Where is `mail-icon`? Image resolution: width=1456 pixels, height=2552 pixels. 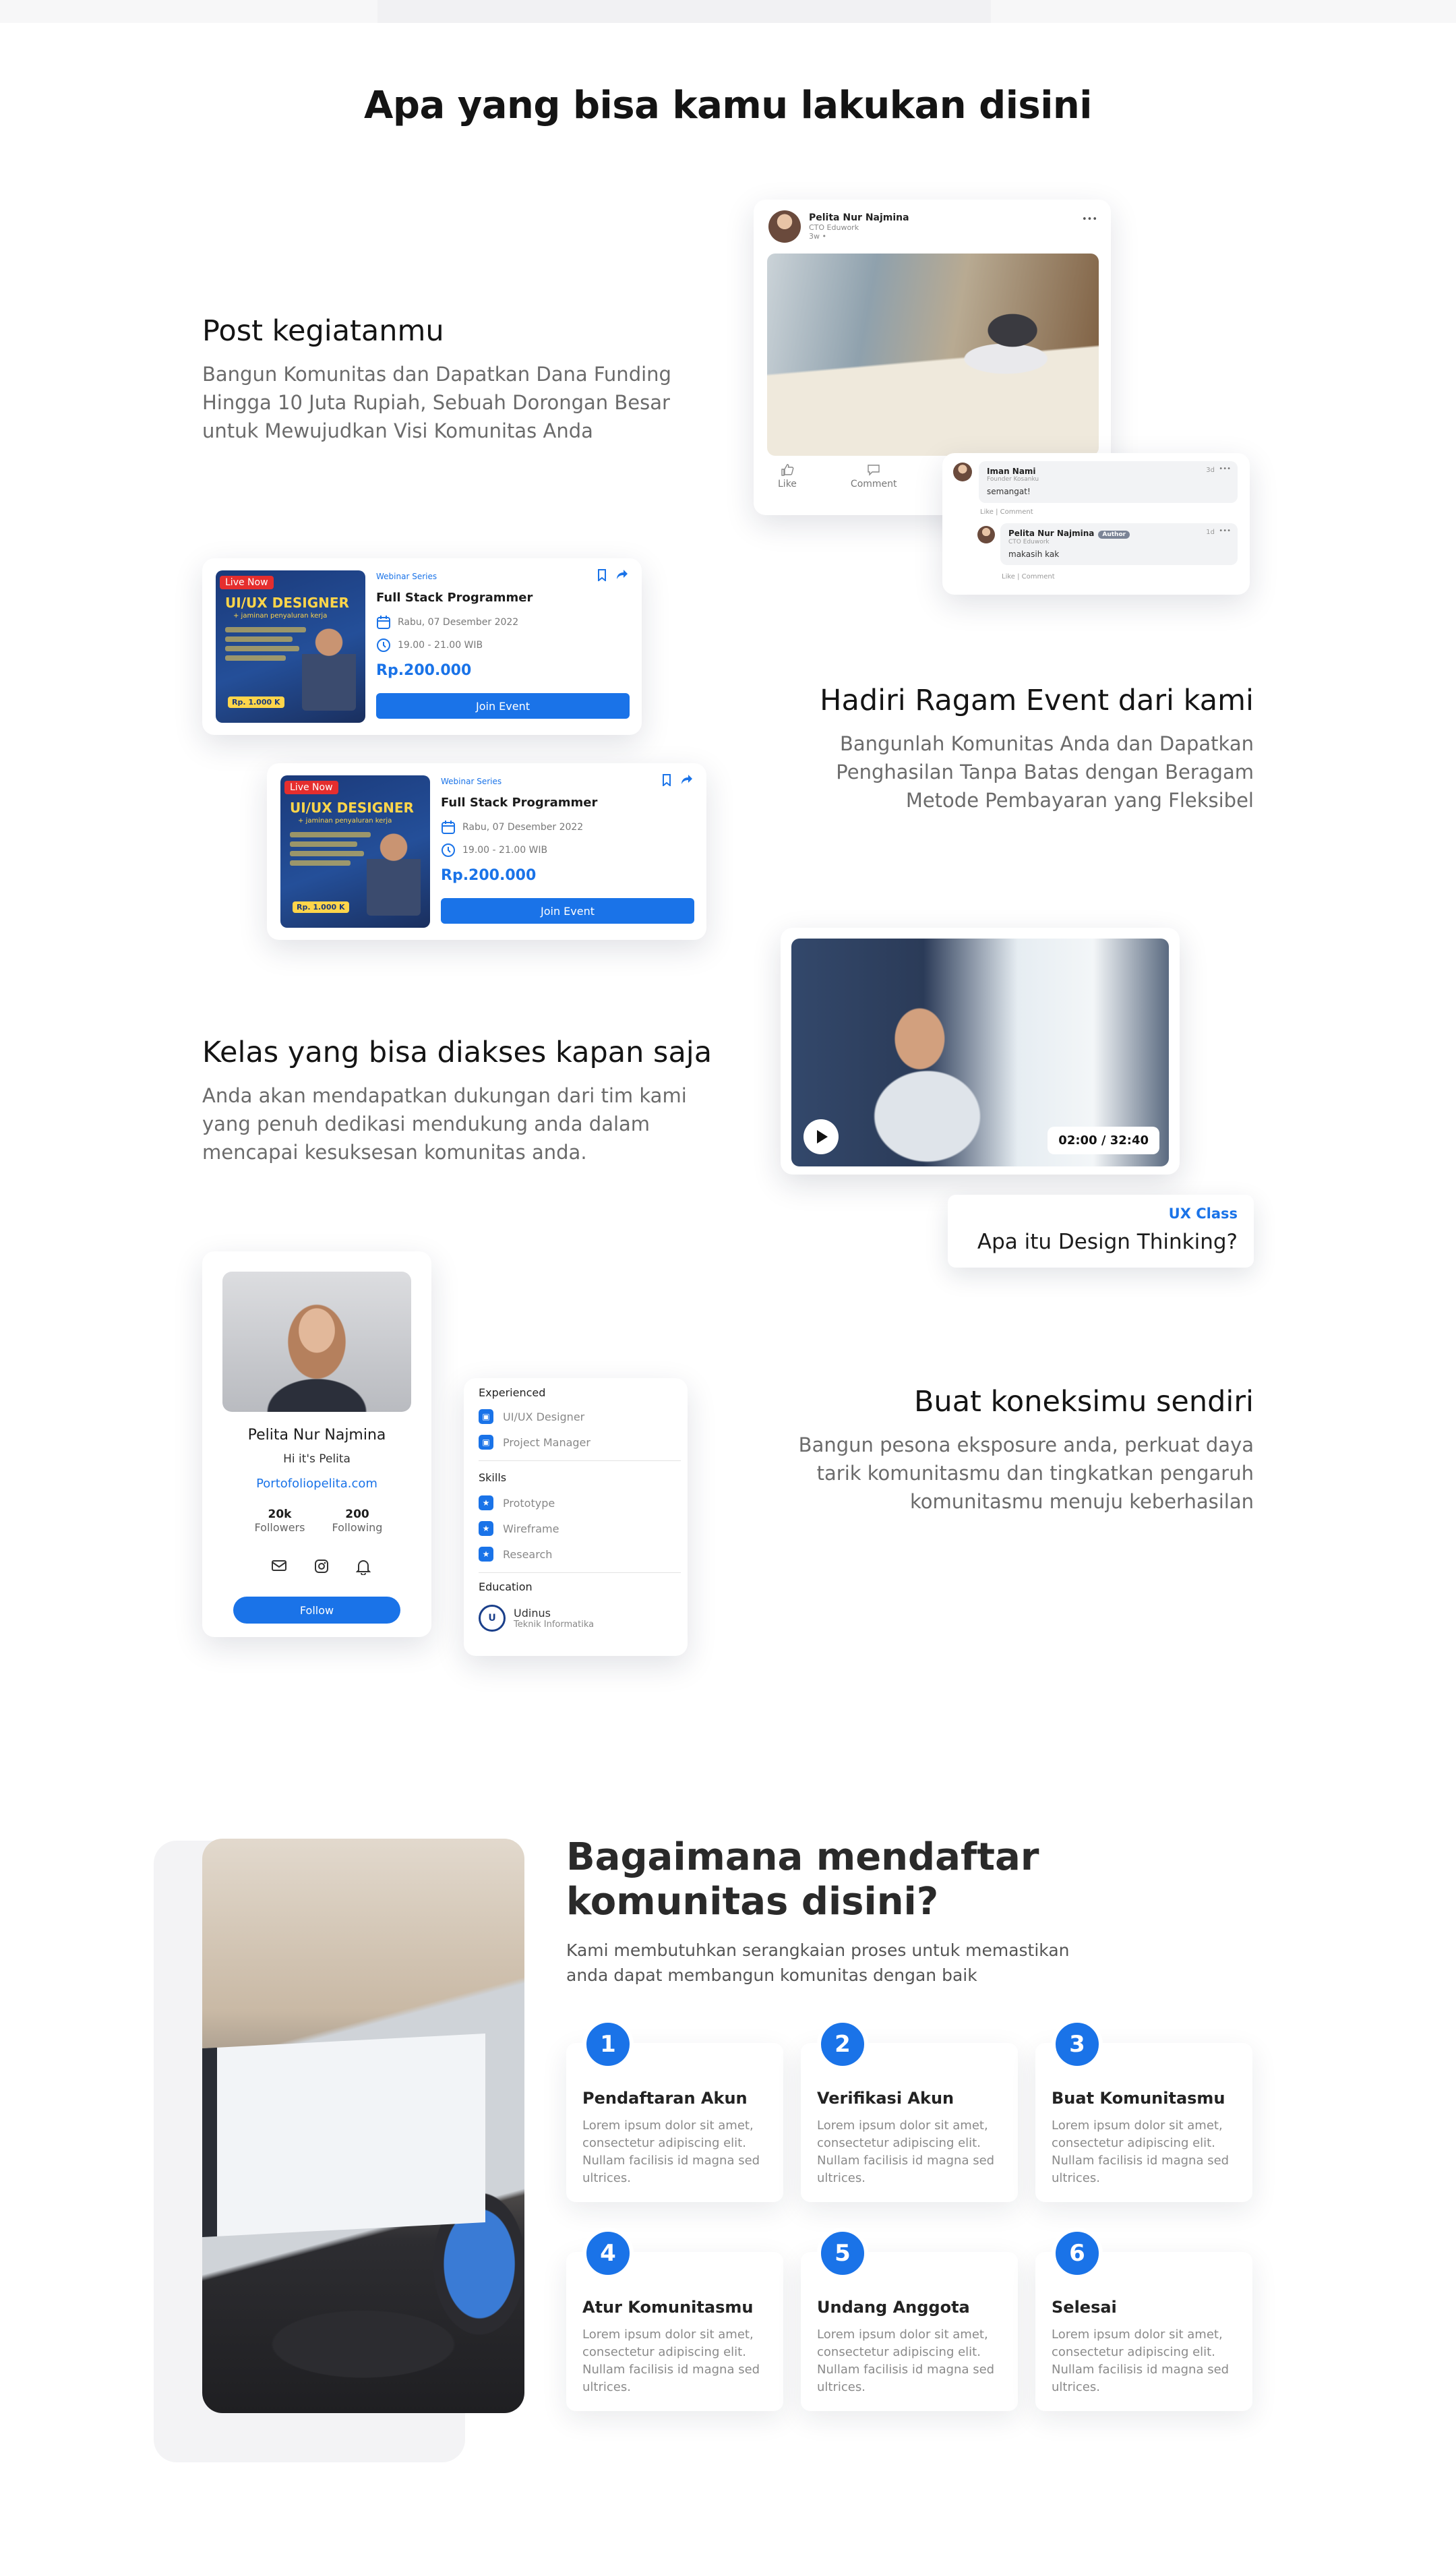 mail-icon is located at coordinates (279, 1565).